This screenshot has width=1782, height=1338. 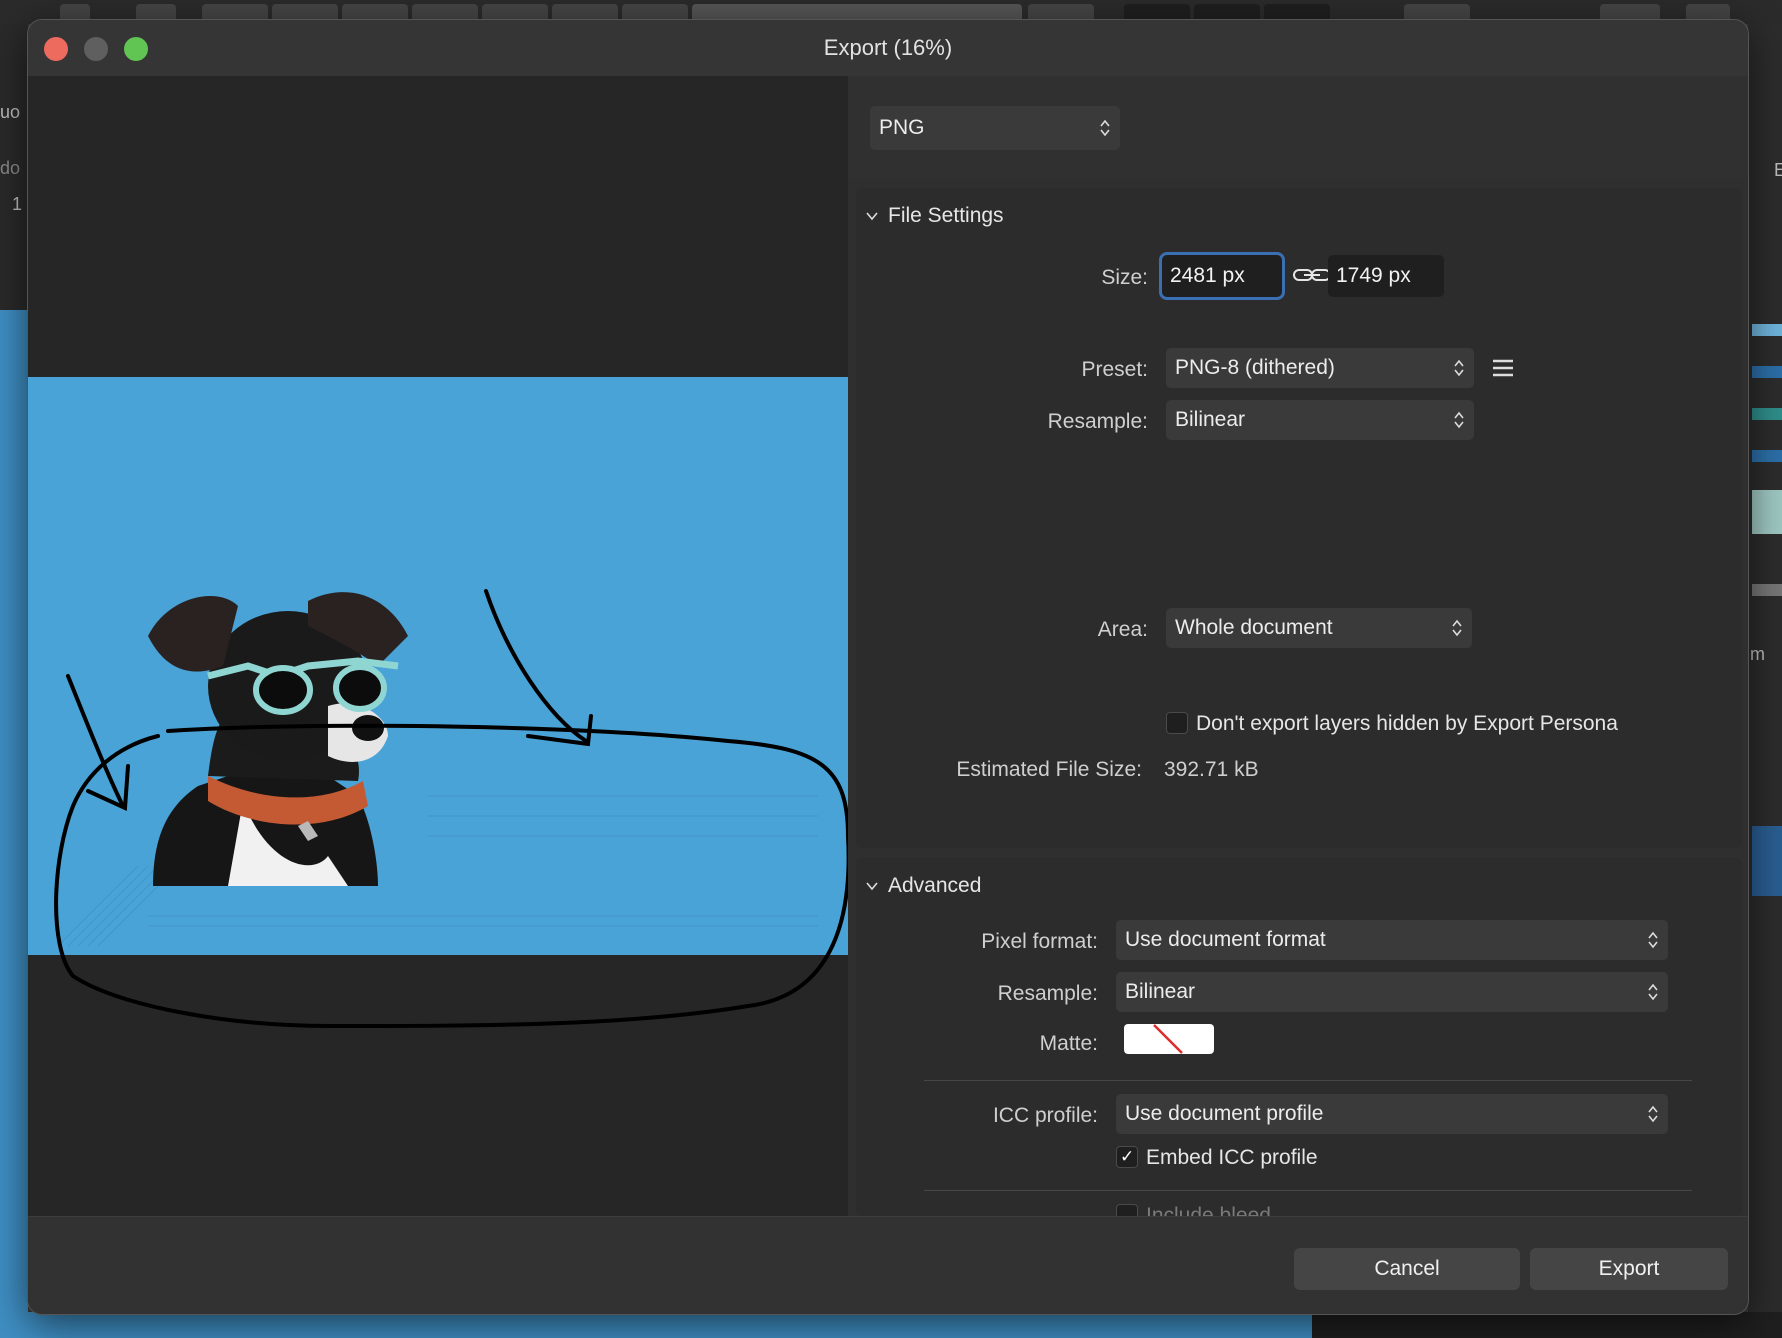 I want to click on width-field: 2481 px, so click(x=1222, y=276).